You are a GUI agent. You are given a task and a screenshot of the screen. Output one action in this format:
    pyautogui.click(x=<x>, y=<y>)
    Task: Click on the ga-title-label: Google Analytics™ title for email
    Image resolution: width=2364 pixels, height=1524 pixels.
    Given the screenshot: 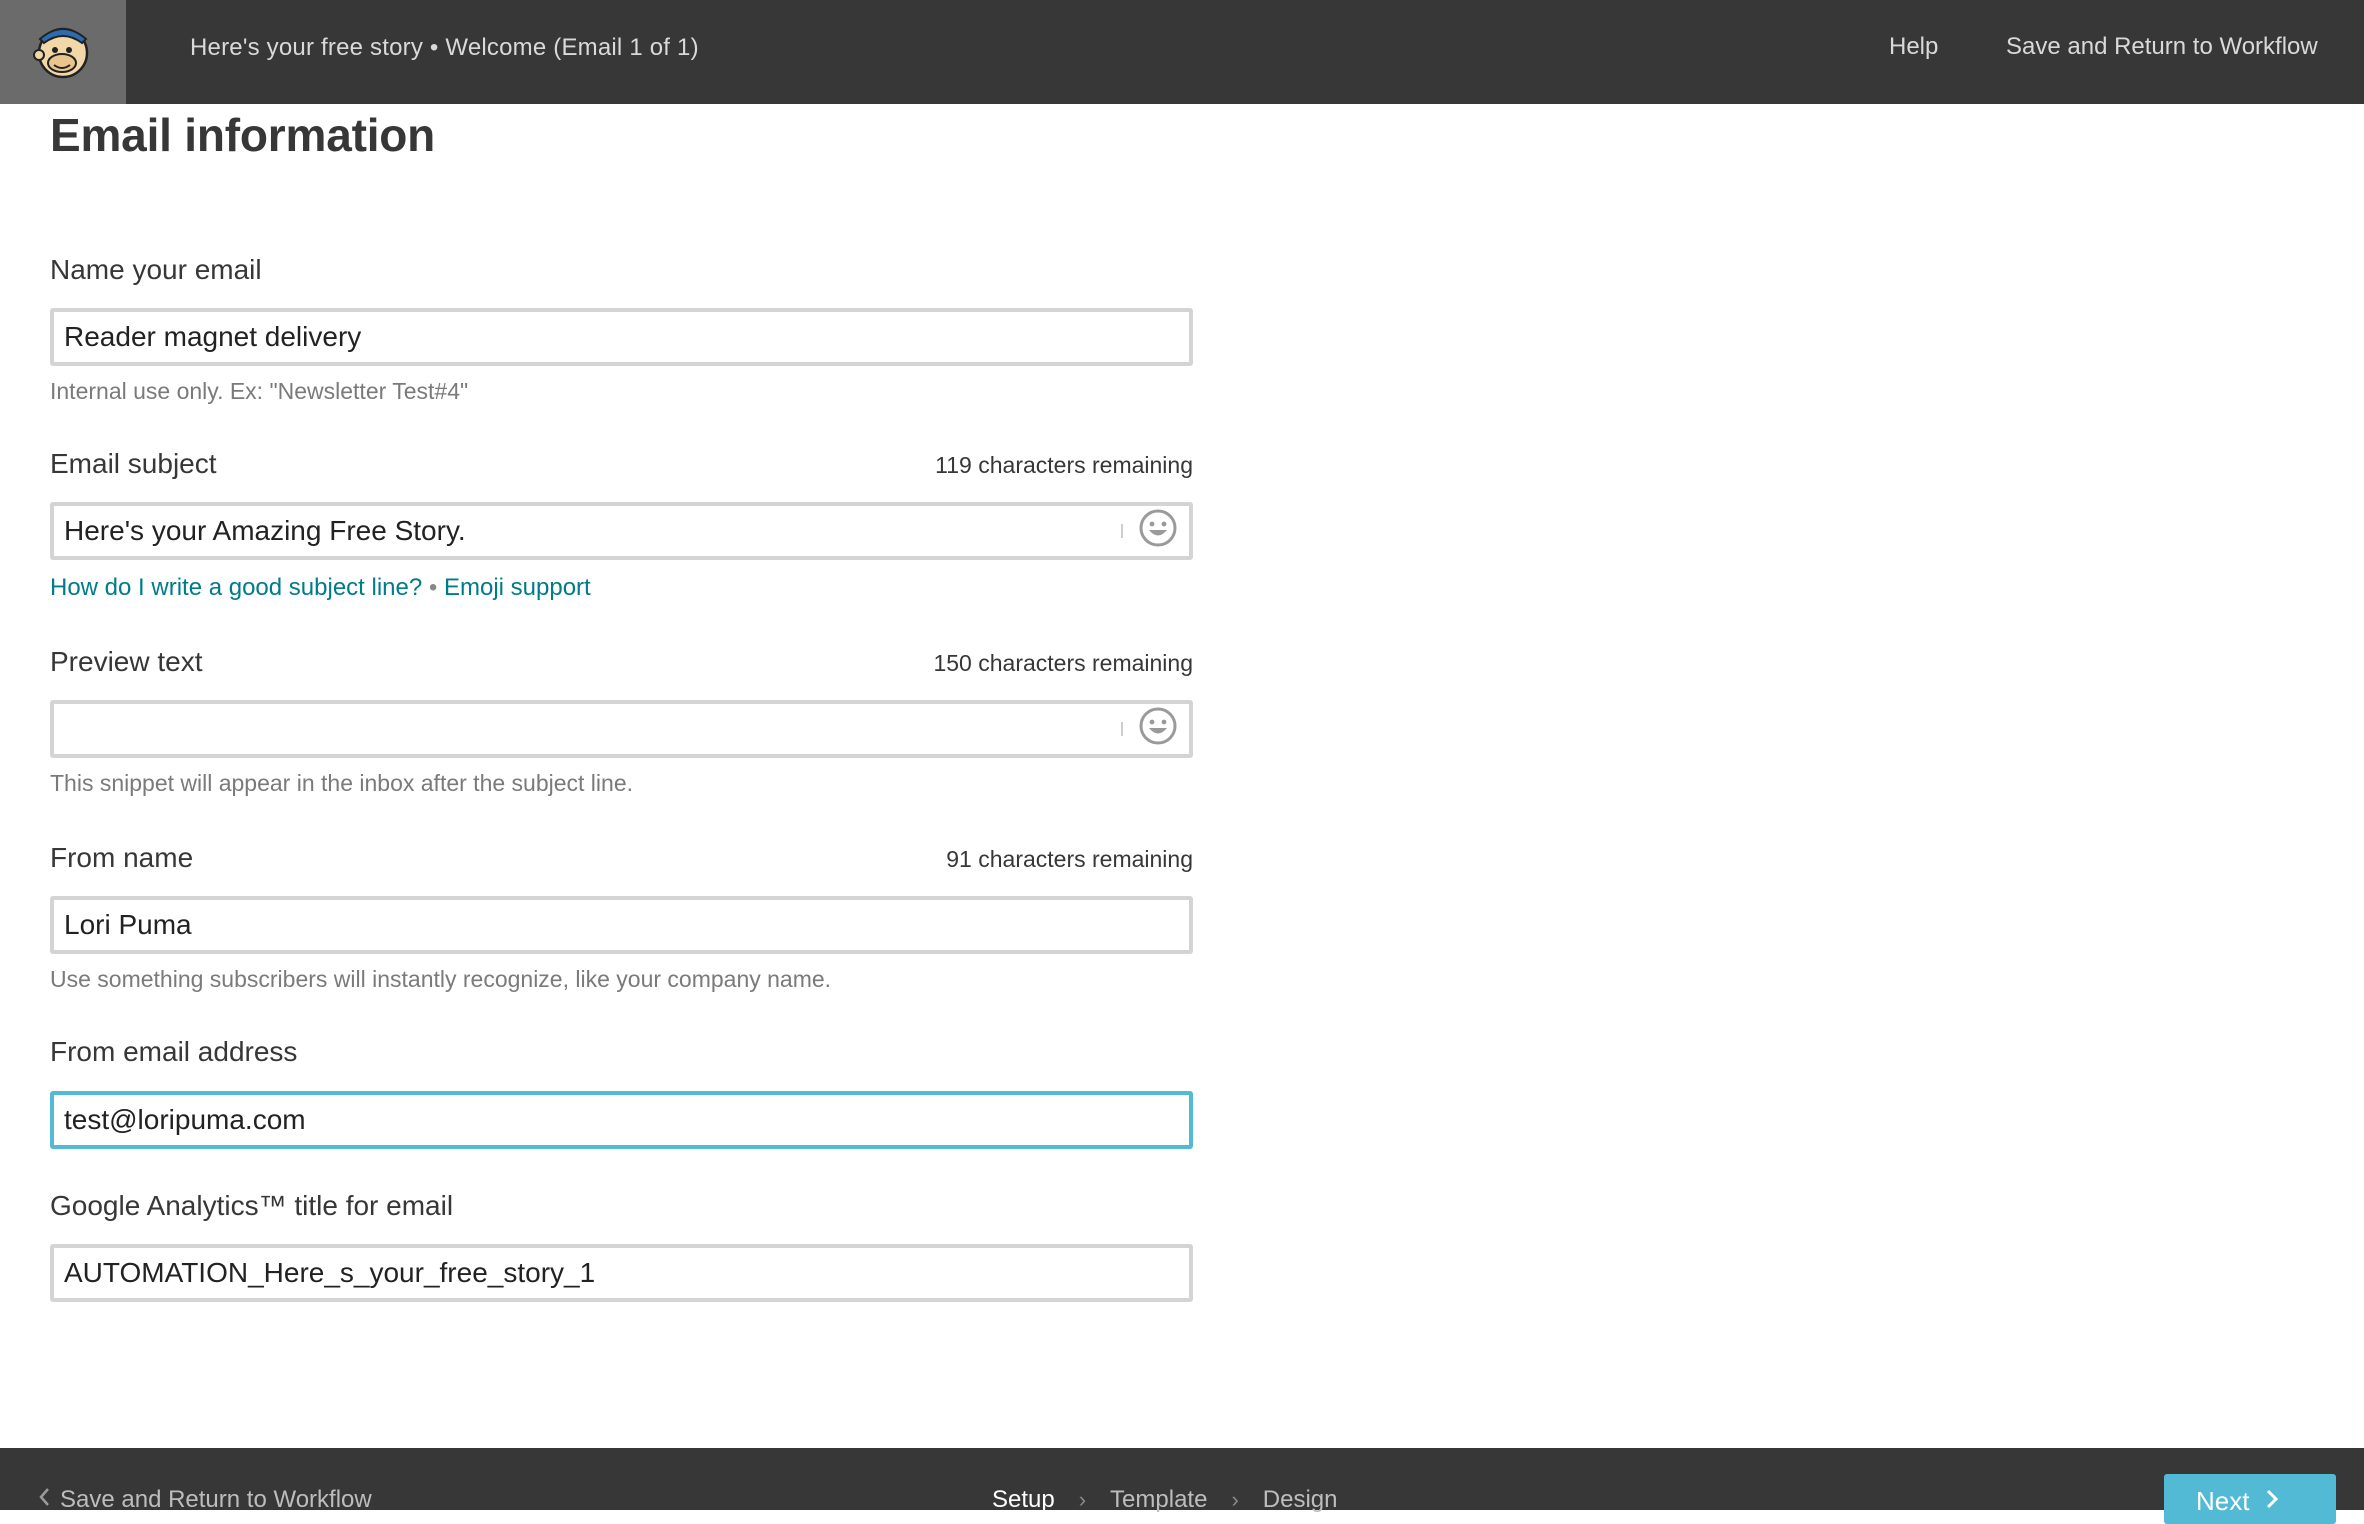 What is the action you would take?
    pyautogui.click(x=252, y=1205)
    